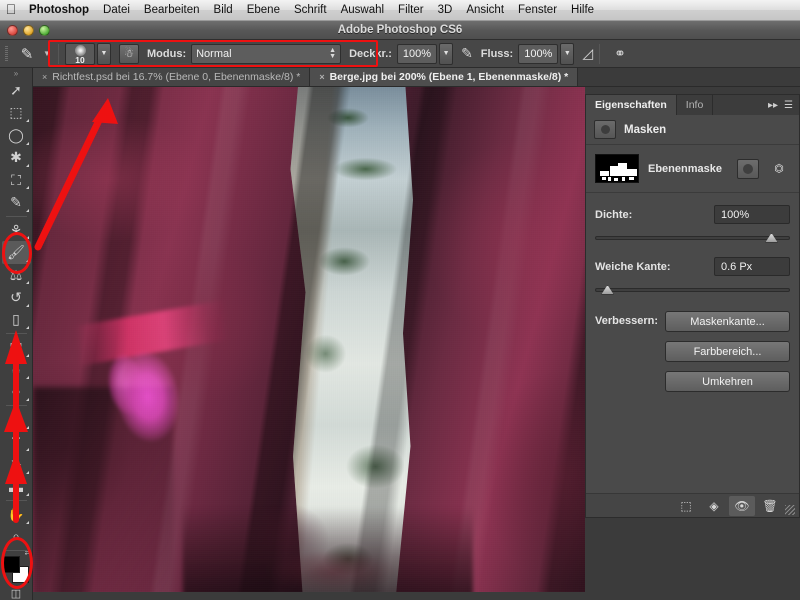 The width and height of the screenshot is (800, 600). I want to click on tool-eyedropper: ✎, so click(16, 202).